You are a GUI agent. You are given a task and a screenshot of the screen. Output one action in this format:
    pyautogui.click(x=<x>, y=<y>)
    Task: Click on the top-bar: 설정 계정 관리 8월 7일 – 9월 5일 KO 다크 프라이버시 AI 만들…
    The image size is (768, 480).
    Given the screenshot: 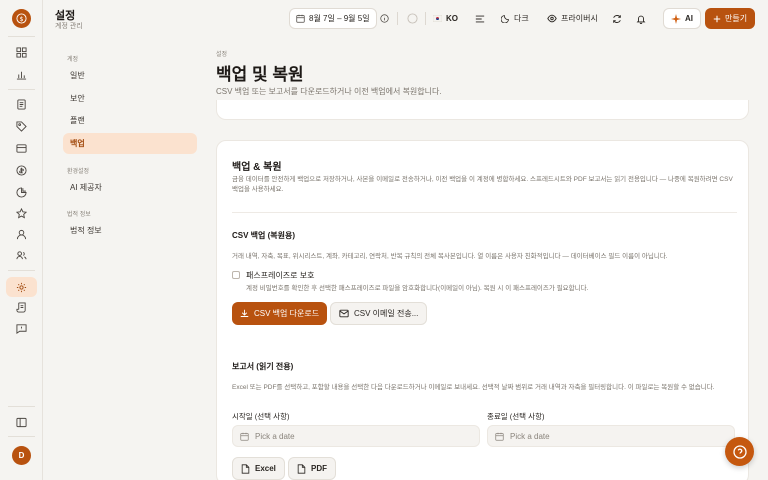 What is the action you would take?
    pyautogui.click(x=405, y=19)
    